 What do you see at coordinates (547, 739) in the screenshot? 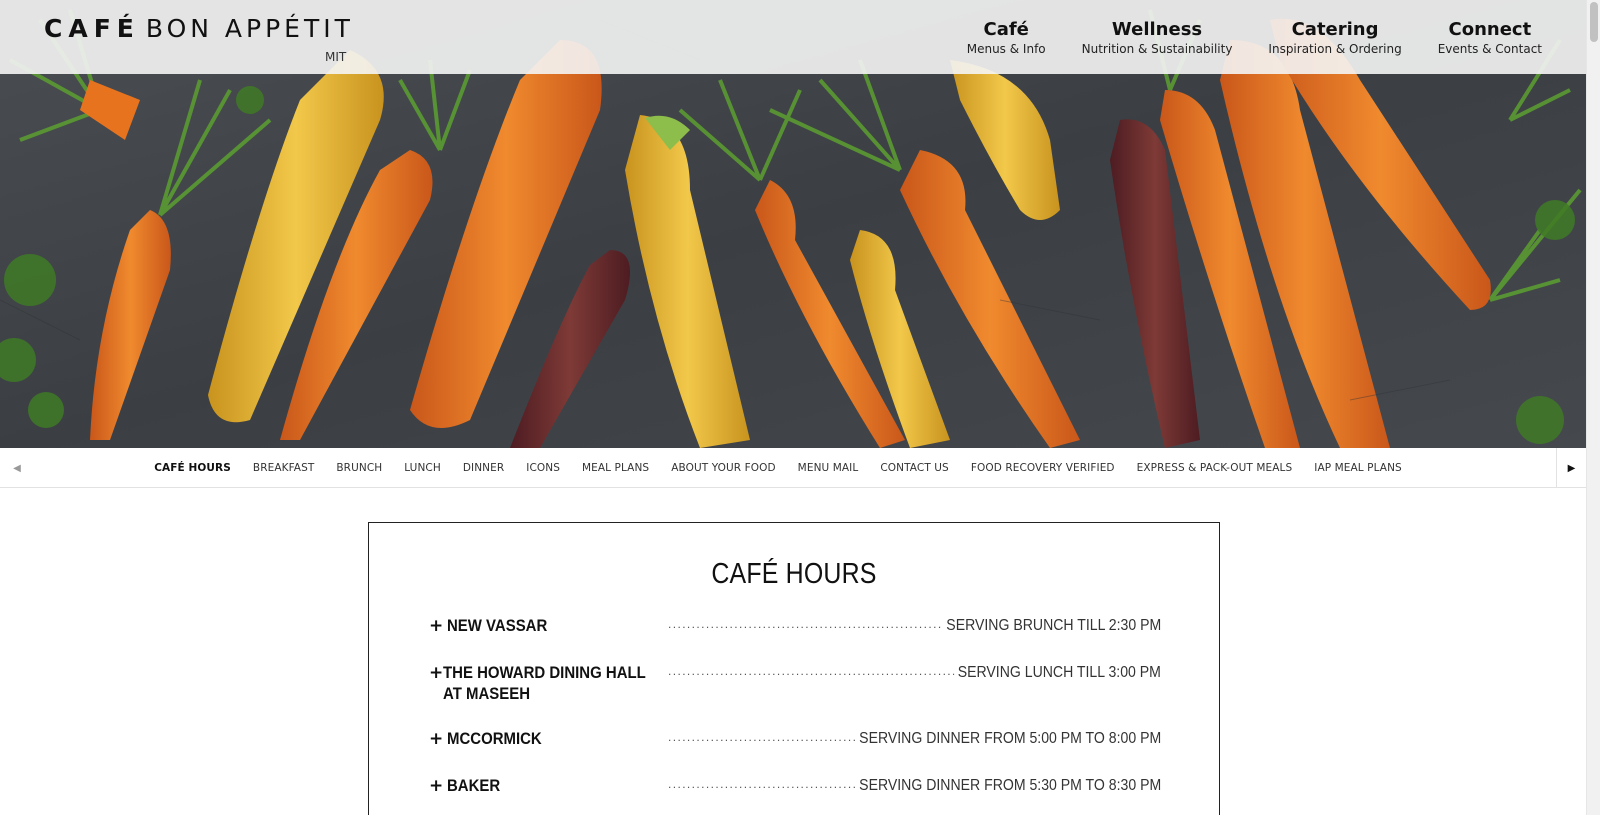
I see `location-toggle: + MCCORMICK` at bounding box center [547, 739].